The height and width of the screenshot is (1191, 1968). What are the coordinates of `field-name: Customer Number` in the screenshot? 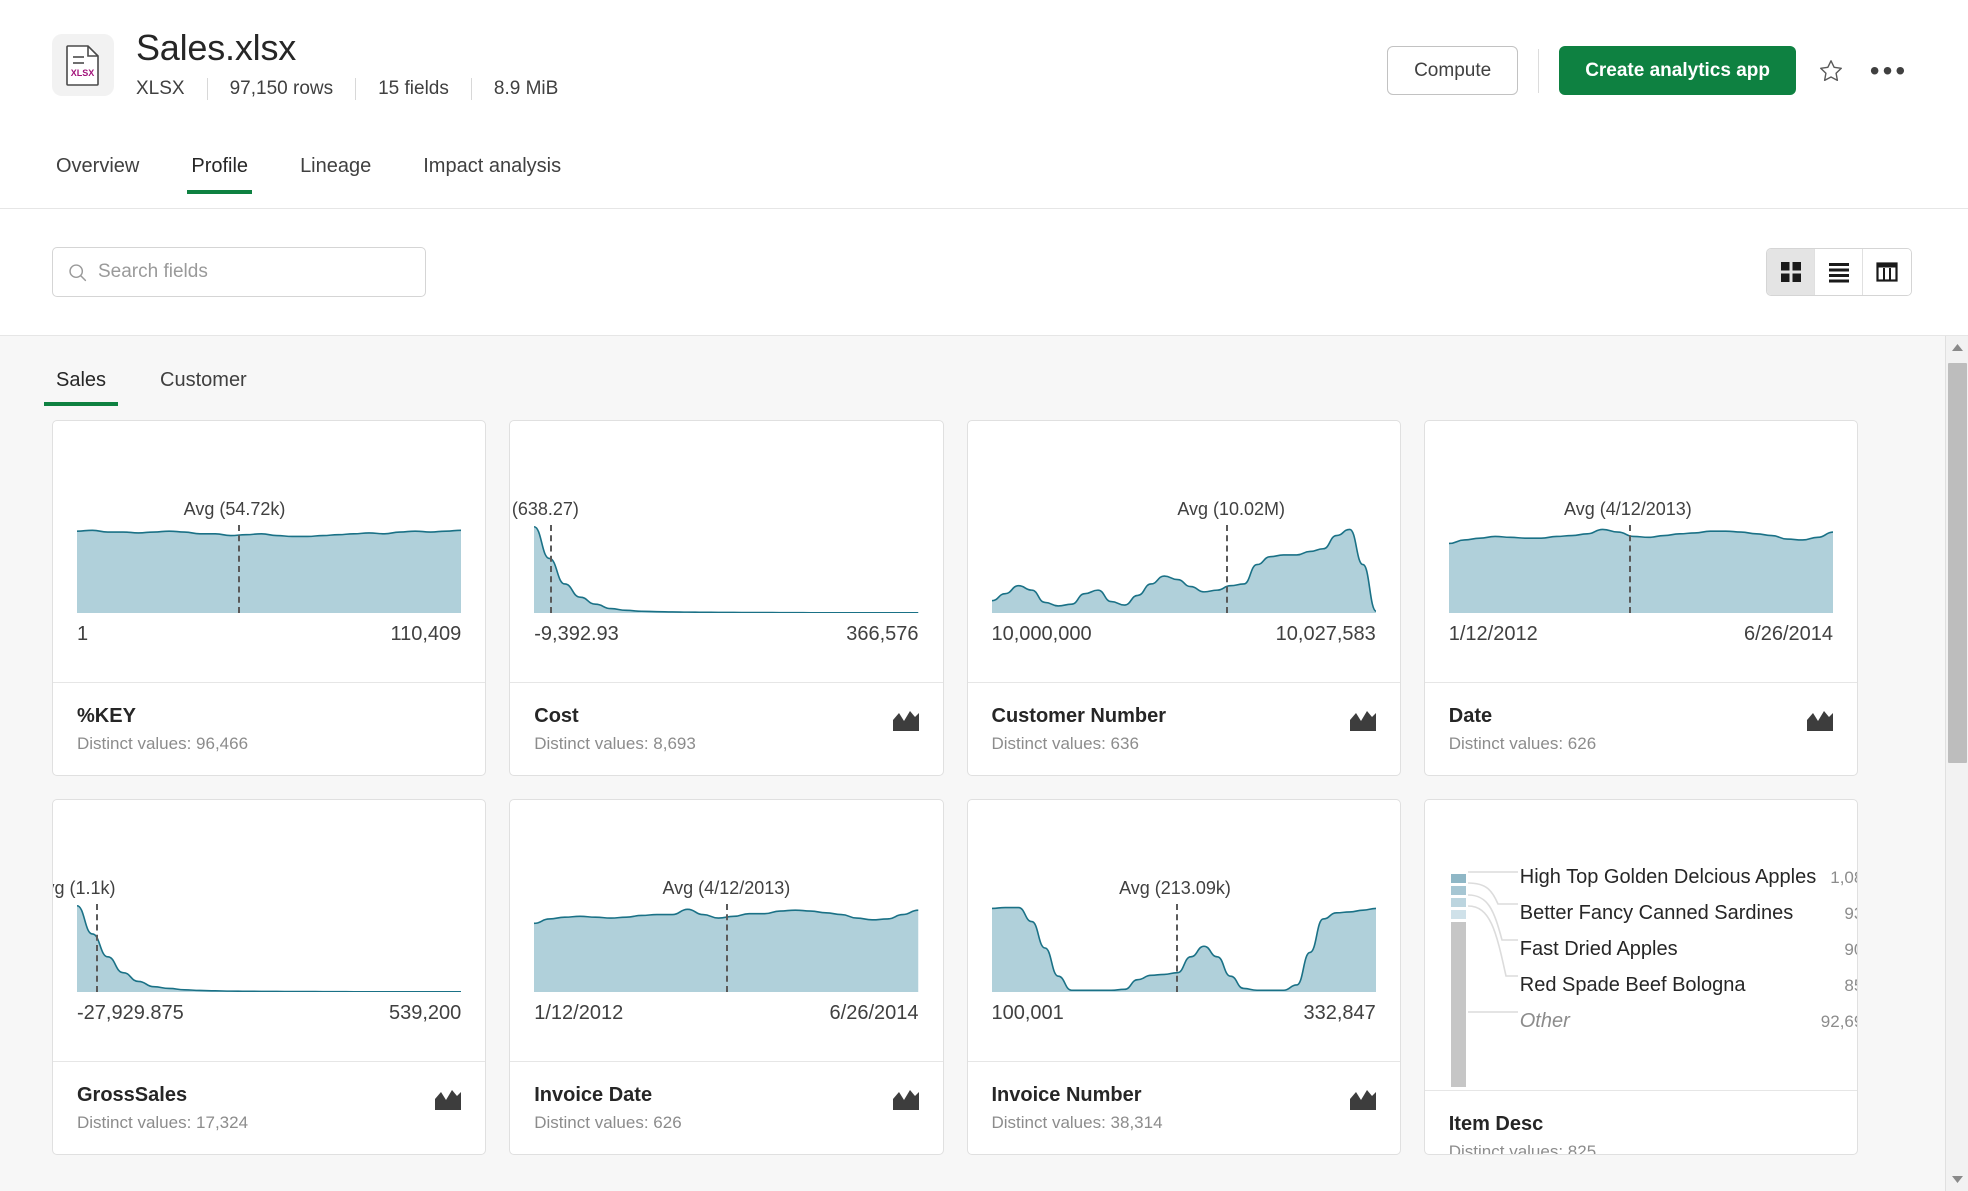 It's located at (1078, 716).